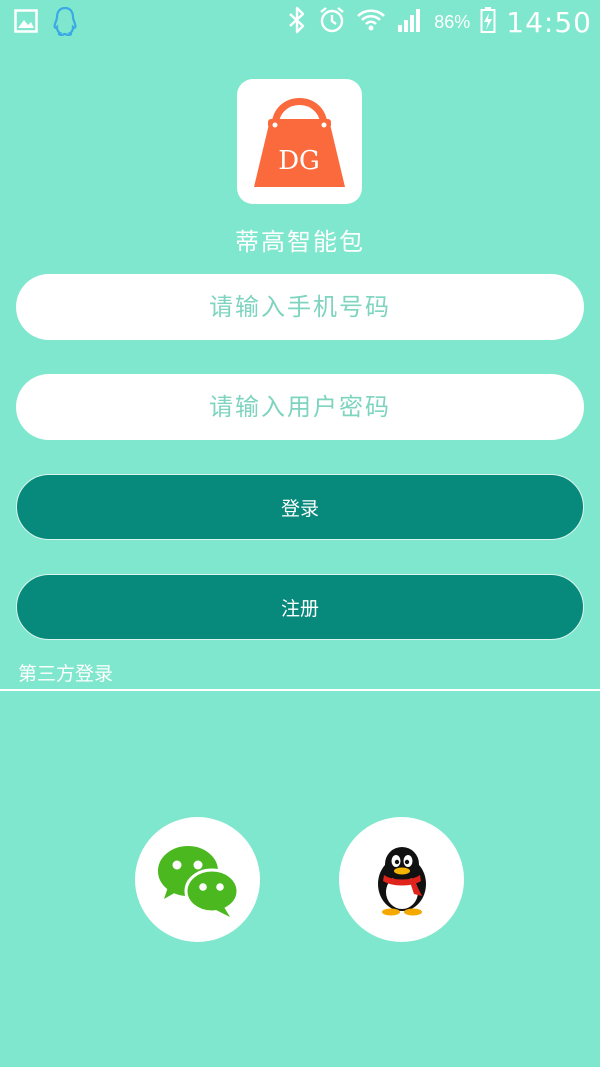  Describe the element at coordinates (410, 22) in the screenshot. I see `signal-icon` at that location.